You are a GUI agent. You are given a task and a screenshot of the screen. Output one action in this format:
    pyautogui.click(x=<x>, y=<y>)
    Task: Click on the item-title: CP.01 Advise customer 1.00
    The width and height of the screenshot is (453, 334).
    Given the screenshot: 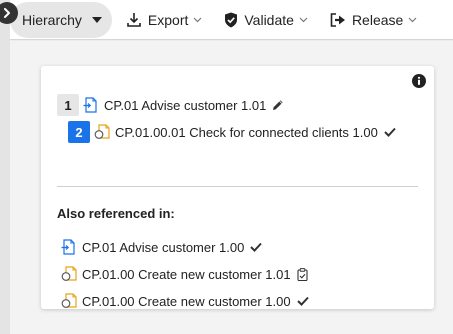 What is the action you would take?
    pyautogui.click(x=163, y=247)
    